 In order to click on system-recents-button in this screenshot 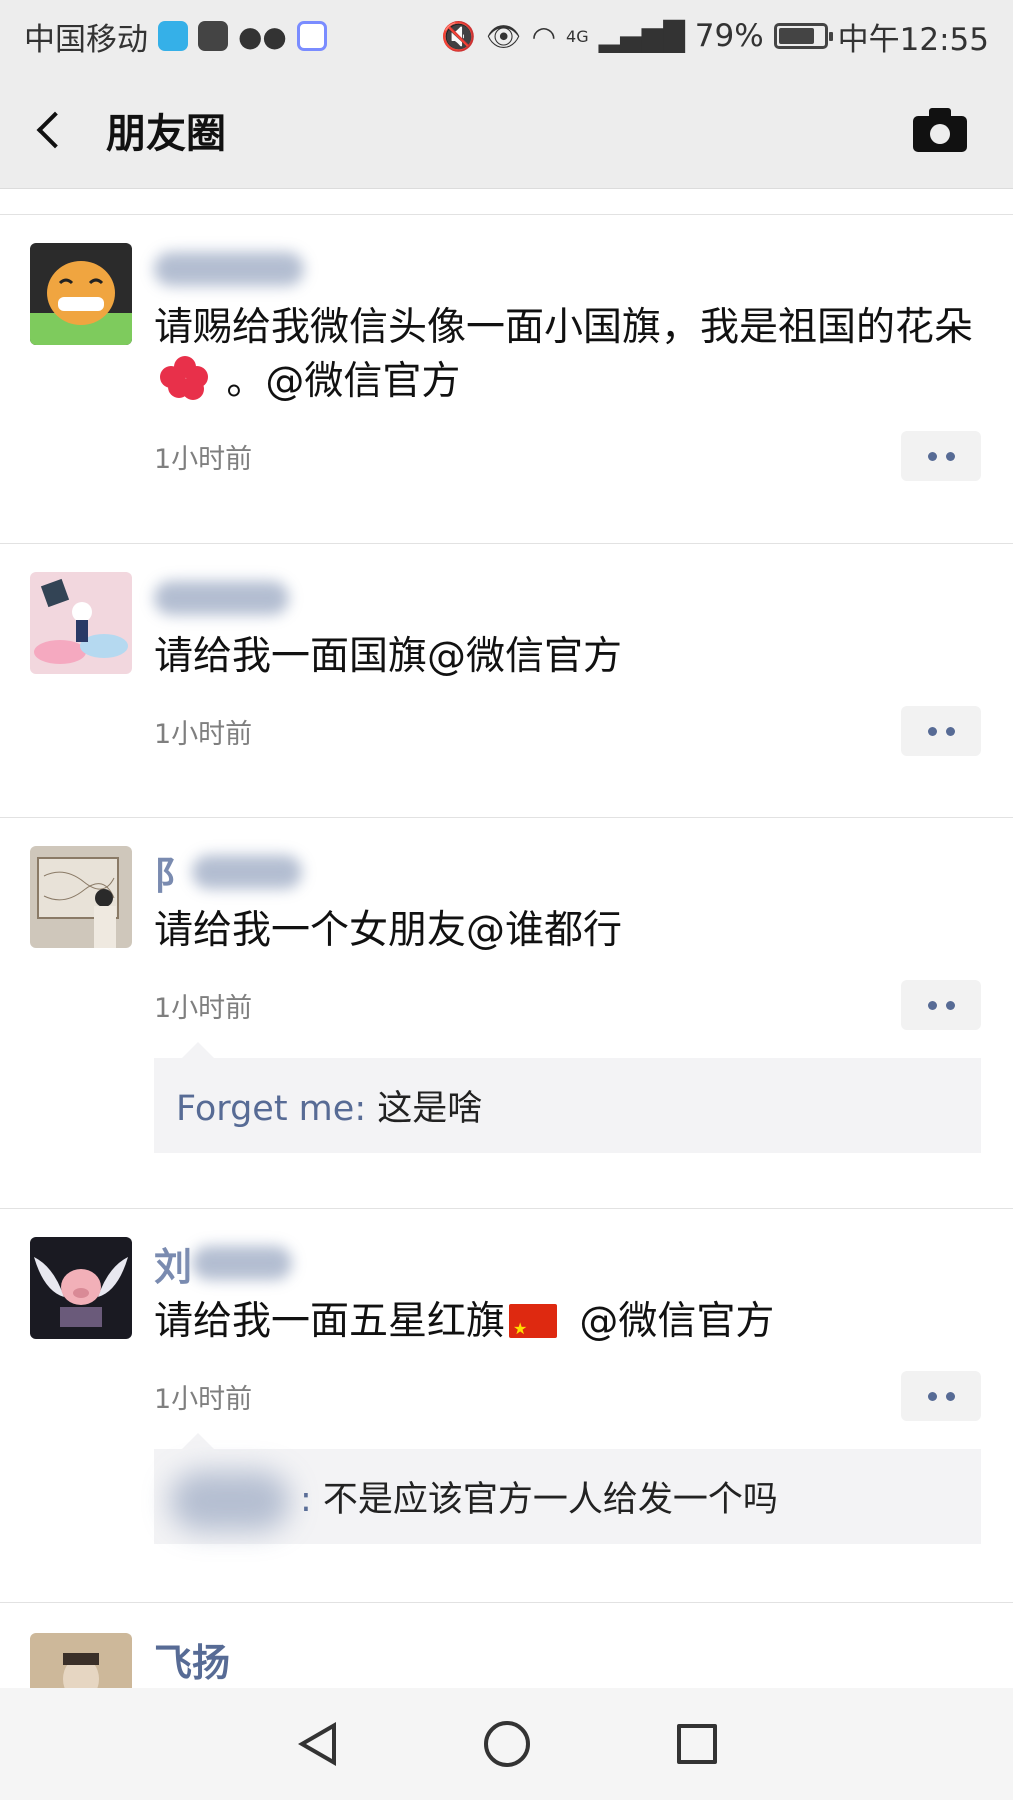, I will do `click(697, 1744)`.